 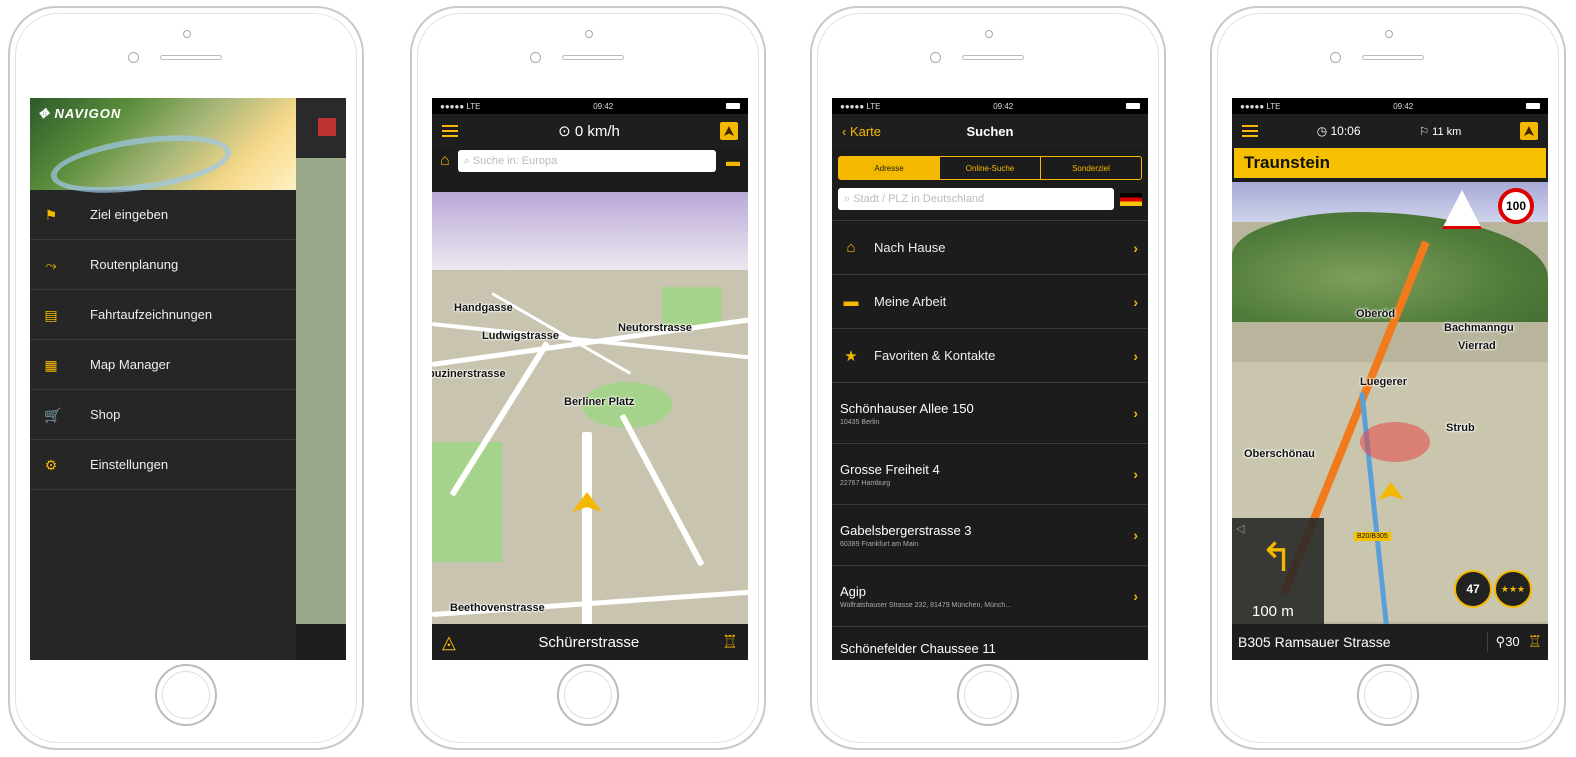 I want to click on menu-item-einstellungen: ⚙ Einstellungen, so click(x=163, y=465).